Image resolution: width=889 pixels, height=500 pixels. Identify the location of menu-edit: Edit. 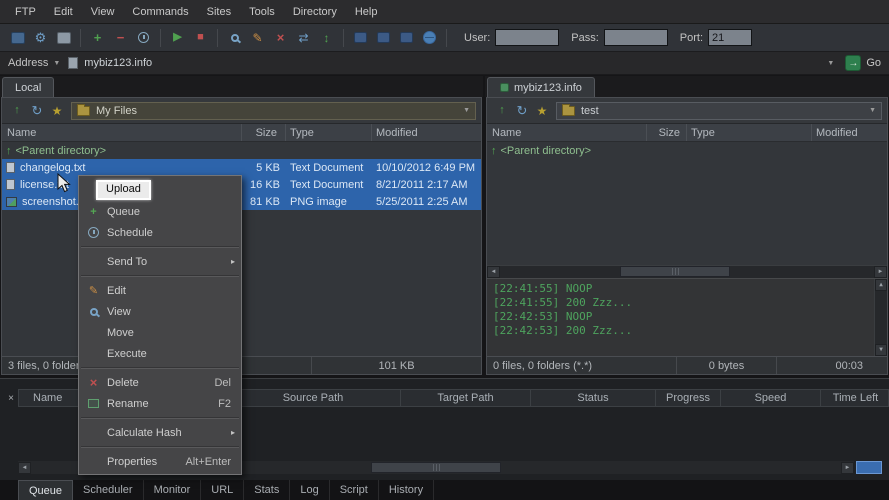
(63, 12).